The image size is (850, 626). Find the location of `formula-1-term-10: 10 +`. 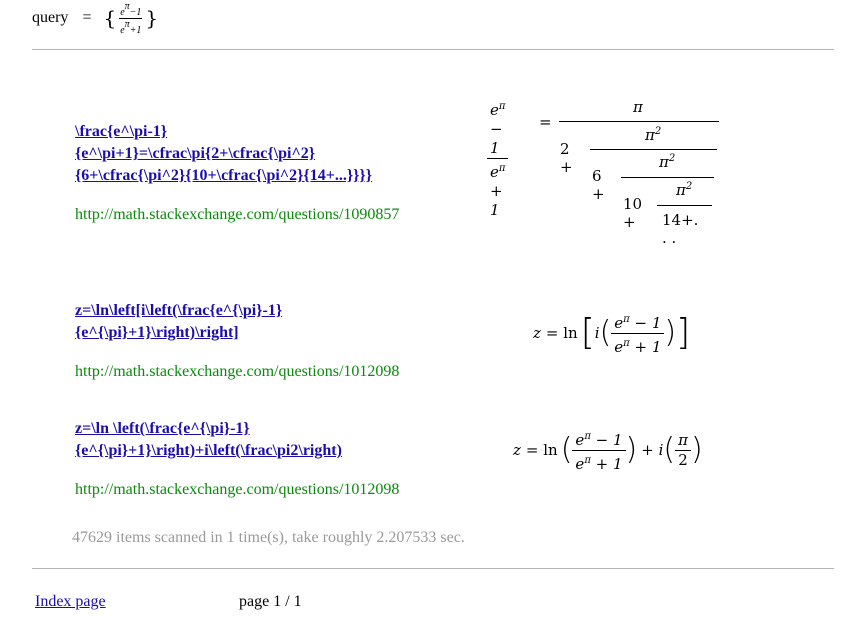

formula-1-term-10: 10 + is located at coordinates (633, 213).